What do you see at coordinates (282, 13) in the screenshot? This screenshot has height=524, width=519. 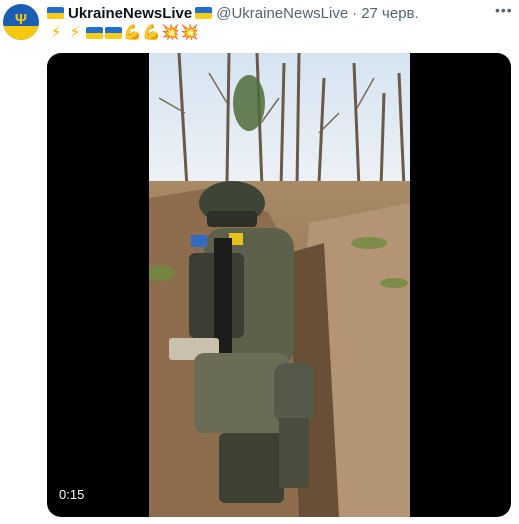 I see `user-handle: @UkraineNewsLive` at bounding box center [282, 13].